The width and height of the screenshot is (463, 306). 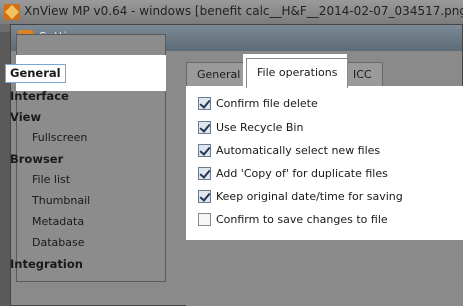 What do you see at coordinates (302, 173) in the screenshot?
I see `option-label: Add 'Copy of' for duplicate files` at bounding box center [302, 173].